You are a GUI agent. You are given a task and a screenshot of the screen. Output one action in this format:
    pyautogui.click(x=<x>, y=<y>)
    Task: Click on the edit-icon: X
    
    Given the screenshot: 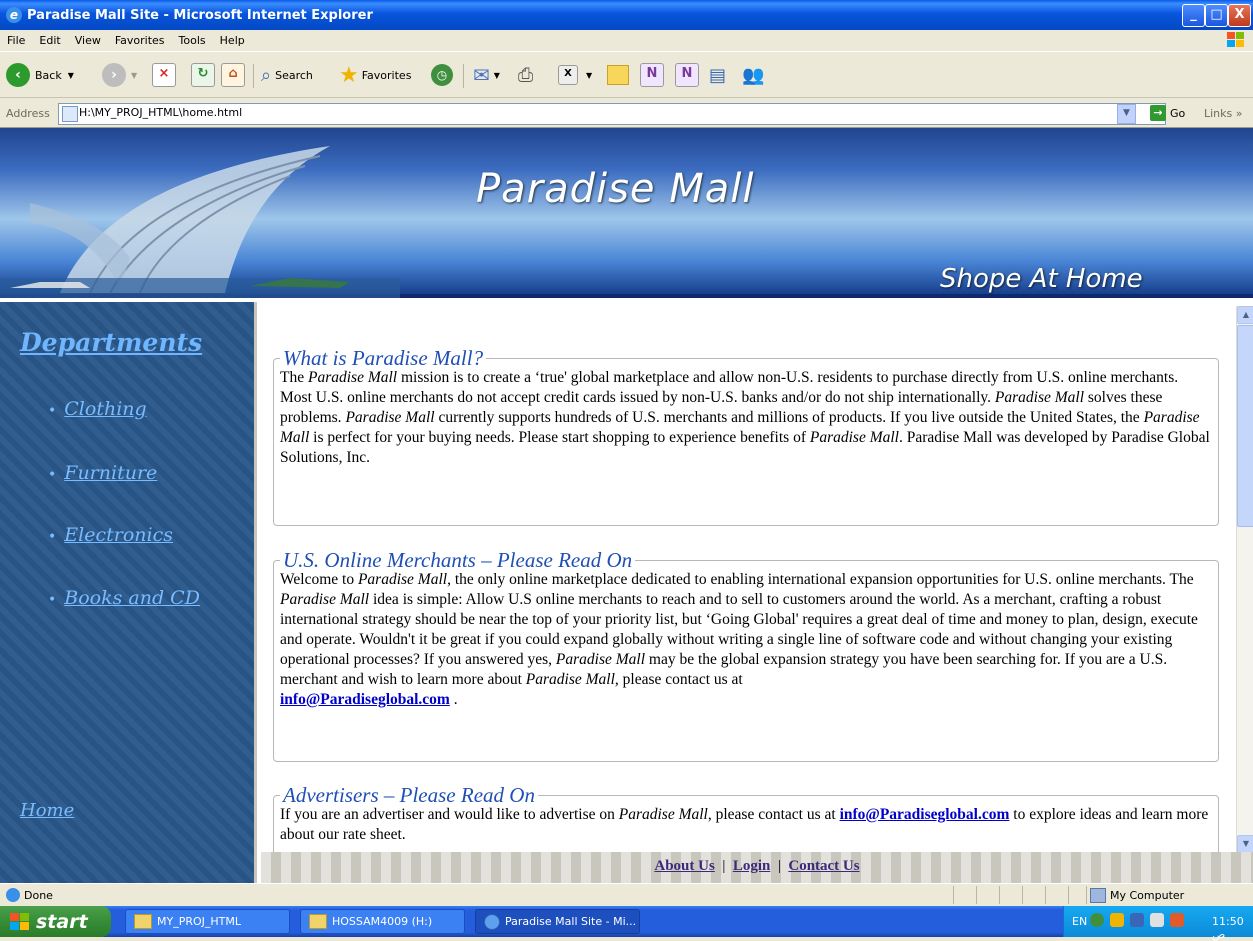 What is the action you would take?
    pyautogui.click(x=568, y=75)
    